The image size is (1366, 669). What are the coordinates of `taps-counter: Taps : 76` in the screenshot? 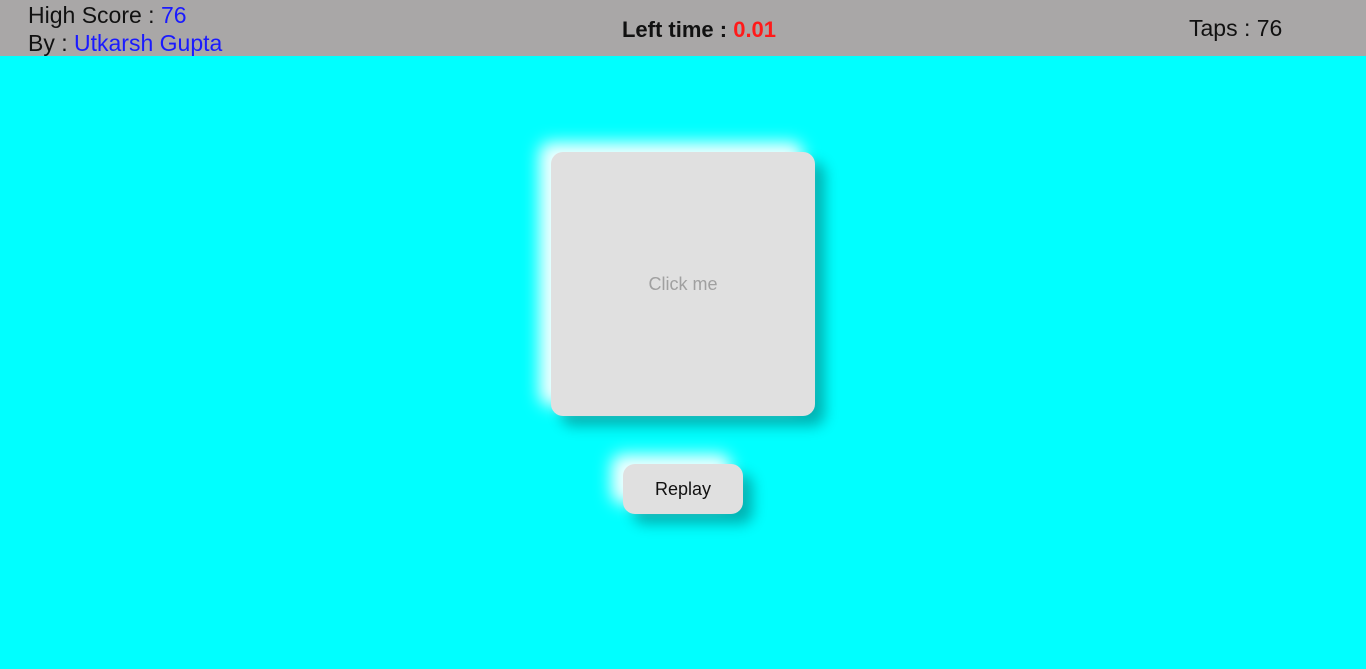 It's located at (1235, 28).